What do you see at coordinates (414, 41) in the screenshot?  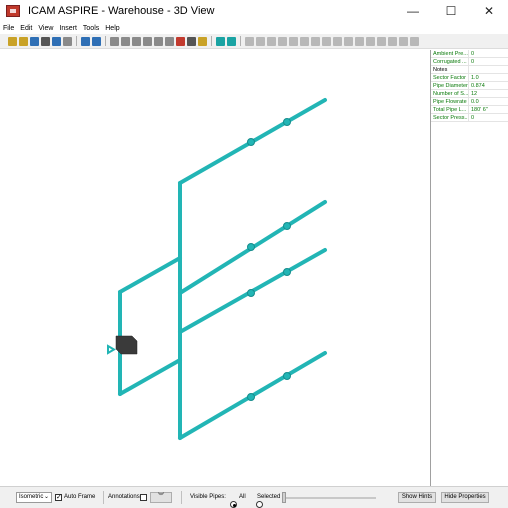 I see `meter-icon` at bounding box center [414, 41].